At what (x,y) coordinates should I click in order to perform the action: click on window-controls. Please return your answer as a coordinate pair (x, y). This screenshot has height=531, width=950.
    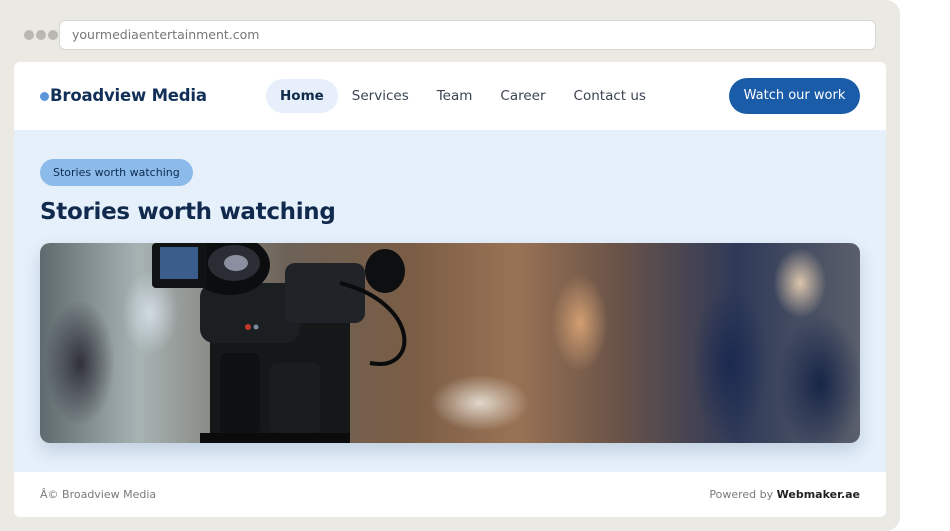
    Looking at the image, I should click on (41, 35).